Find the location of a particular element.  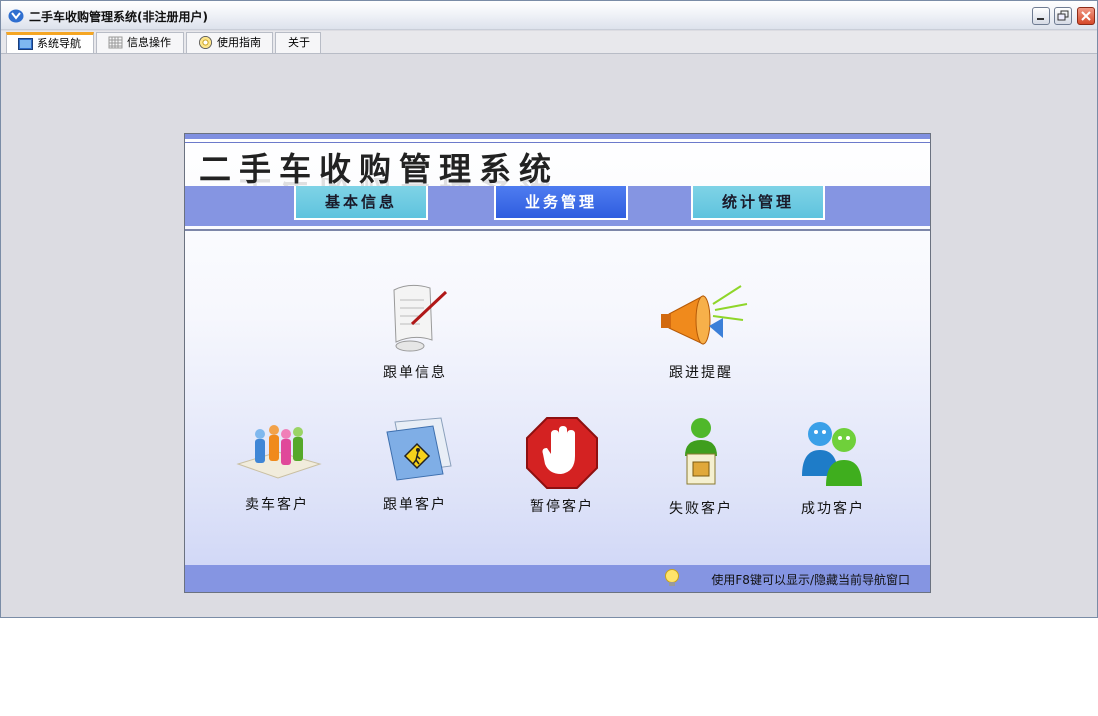

item-label: 暂停客户 is located at coordinates (562, 507).